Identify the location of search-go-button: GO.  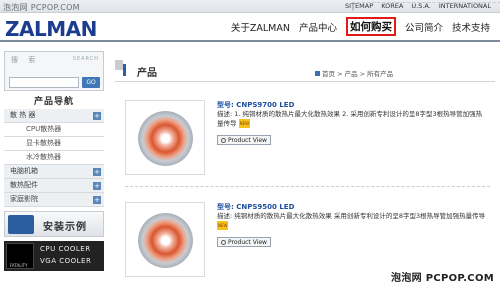
(91, 82).